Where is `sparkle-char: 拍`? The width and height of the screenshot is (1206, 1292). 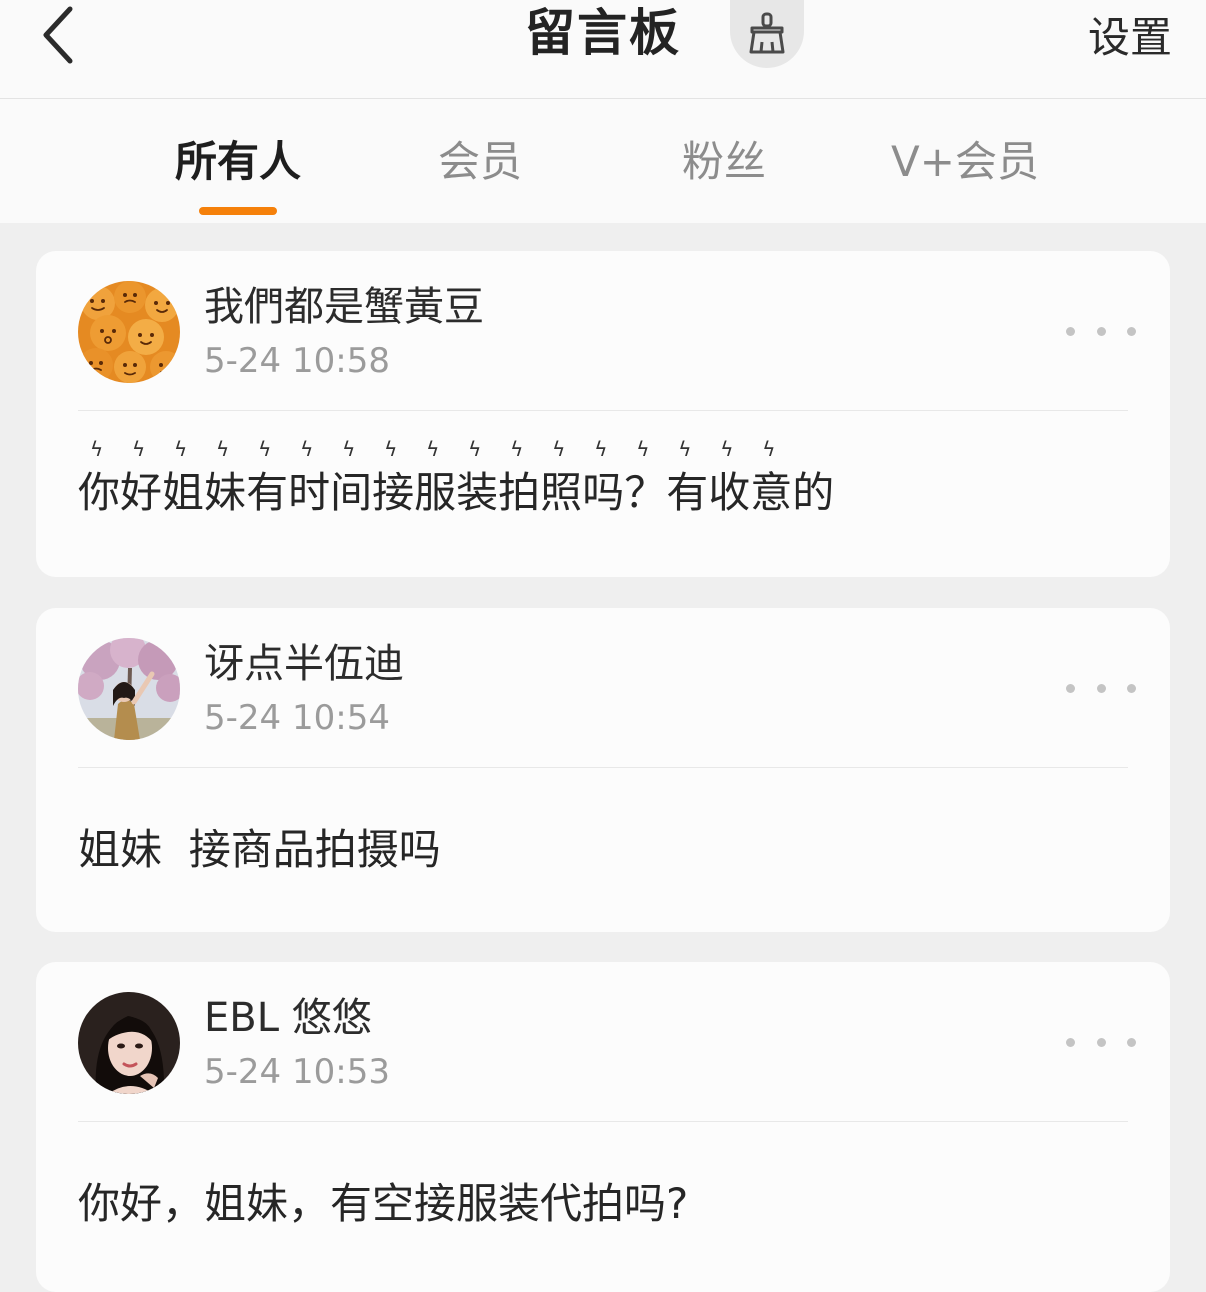
sparkle-char: 拍 is located at coordinates (519, 480).